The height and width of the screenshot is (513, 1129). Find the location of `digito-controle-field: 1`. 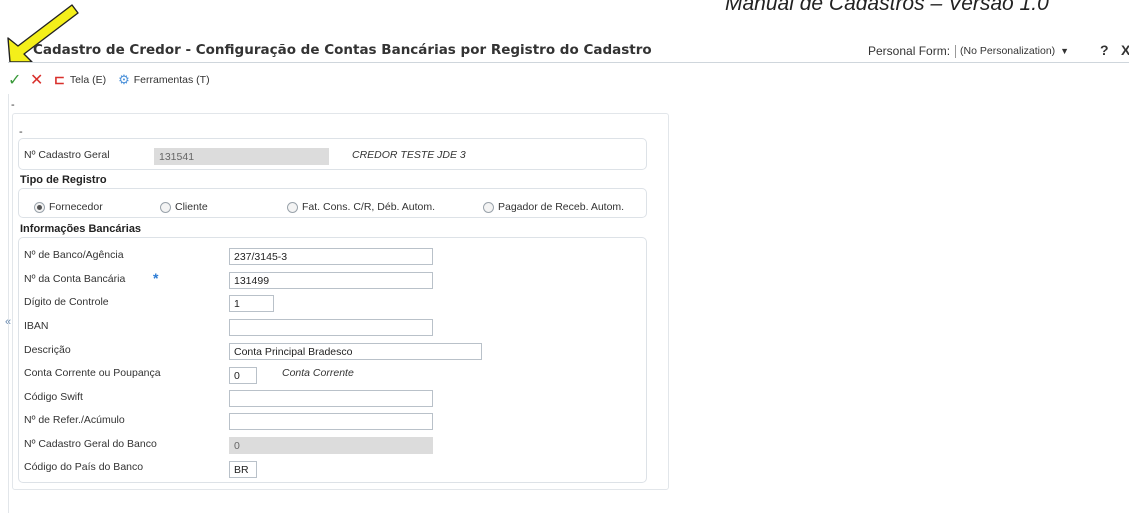

digito-controle-field: 1 is located at coordinates (251, 303).